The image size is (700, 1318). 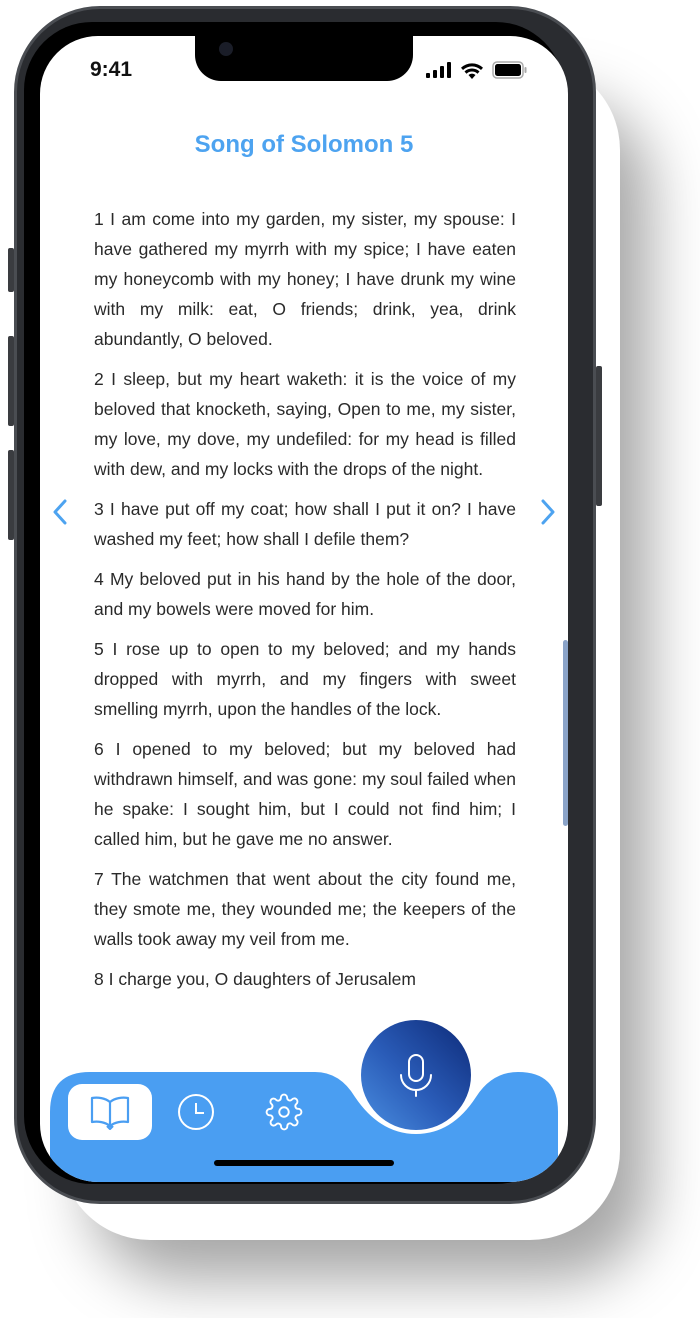 I want to click on microphone-icon, so click(x=416, y=1075).